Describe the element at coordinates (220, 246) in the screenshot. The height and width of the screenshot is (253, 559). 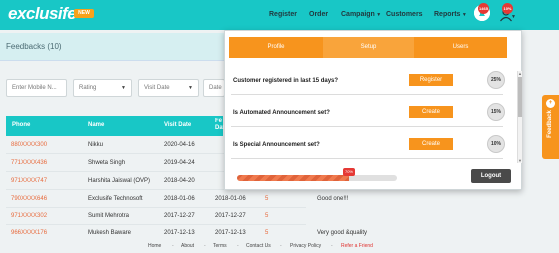
I see `footer-link-terms: Terms` at that location.